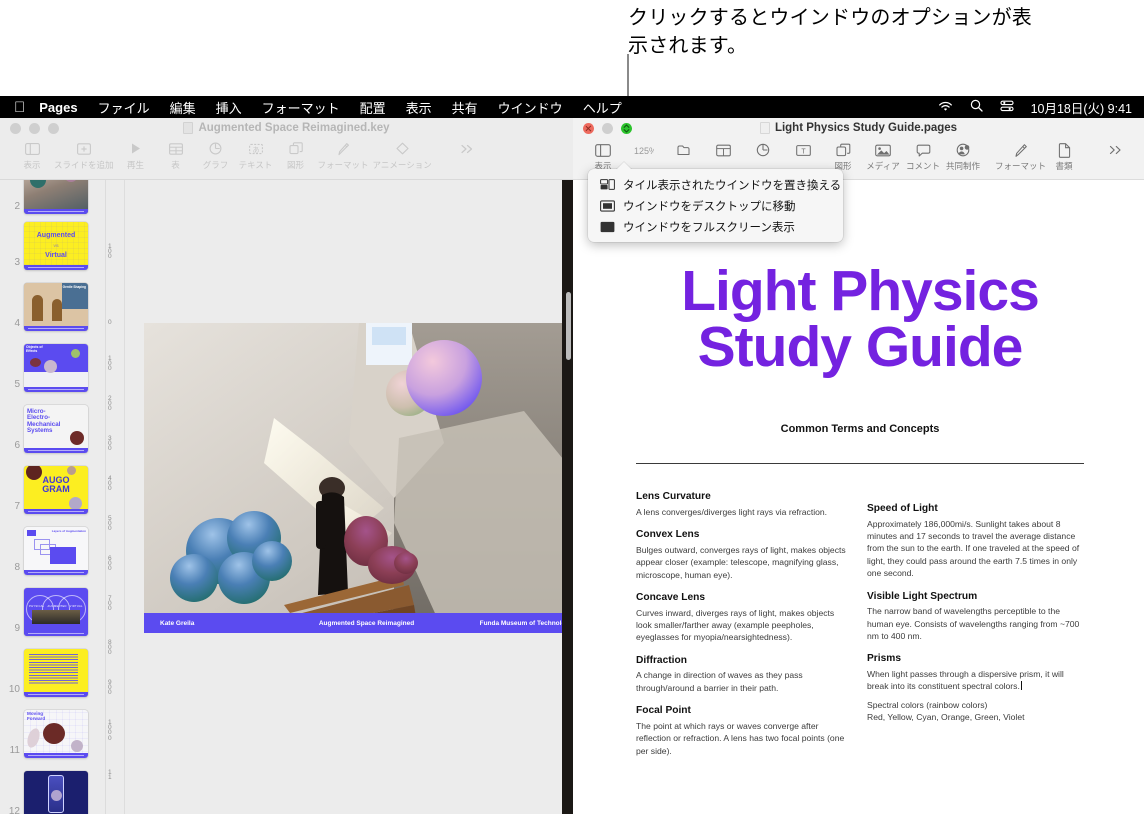 This screenshot has height=814, width=1144. What do you see at coordinates (715, 226) in the screenshot?
I see `menu-item-enter-fullscreen: ウインドウをフルスクリーン表示` at bounding box center [715, 226].